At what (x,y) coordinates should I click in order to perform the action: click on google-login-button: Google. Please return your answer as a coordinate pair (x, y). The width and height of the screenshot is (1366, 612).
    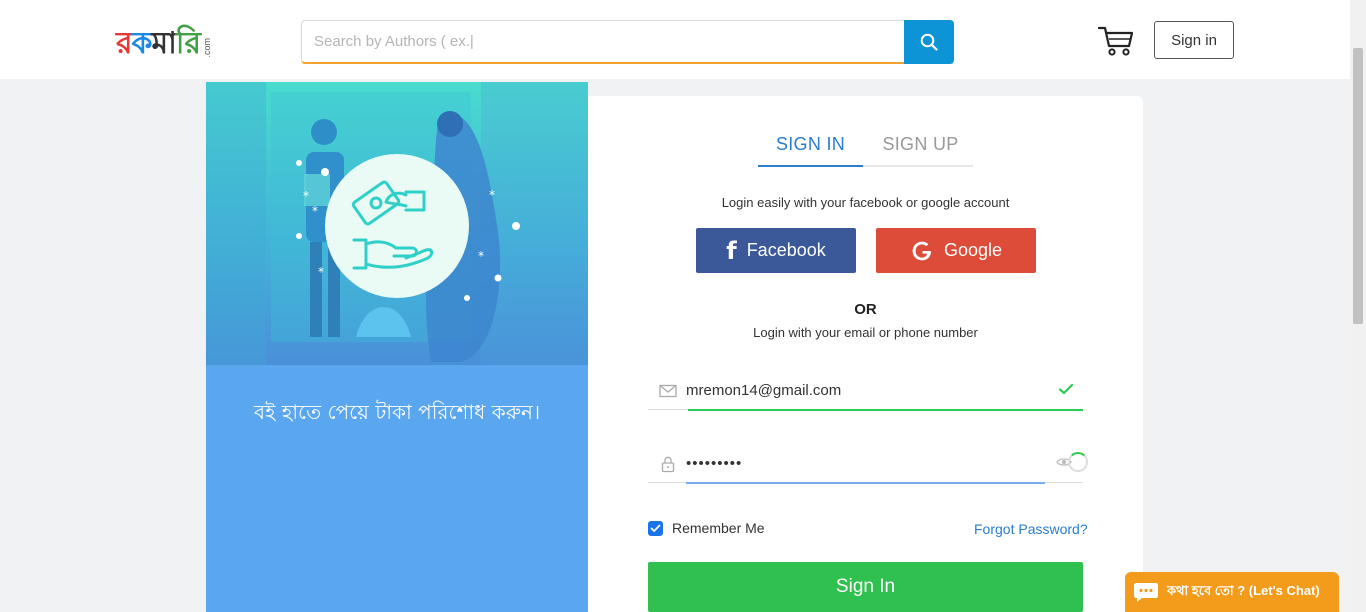
    Looking at the image, I should click on (956, 250).